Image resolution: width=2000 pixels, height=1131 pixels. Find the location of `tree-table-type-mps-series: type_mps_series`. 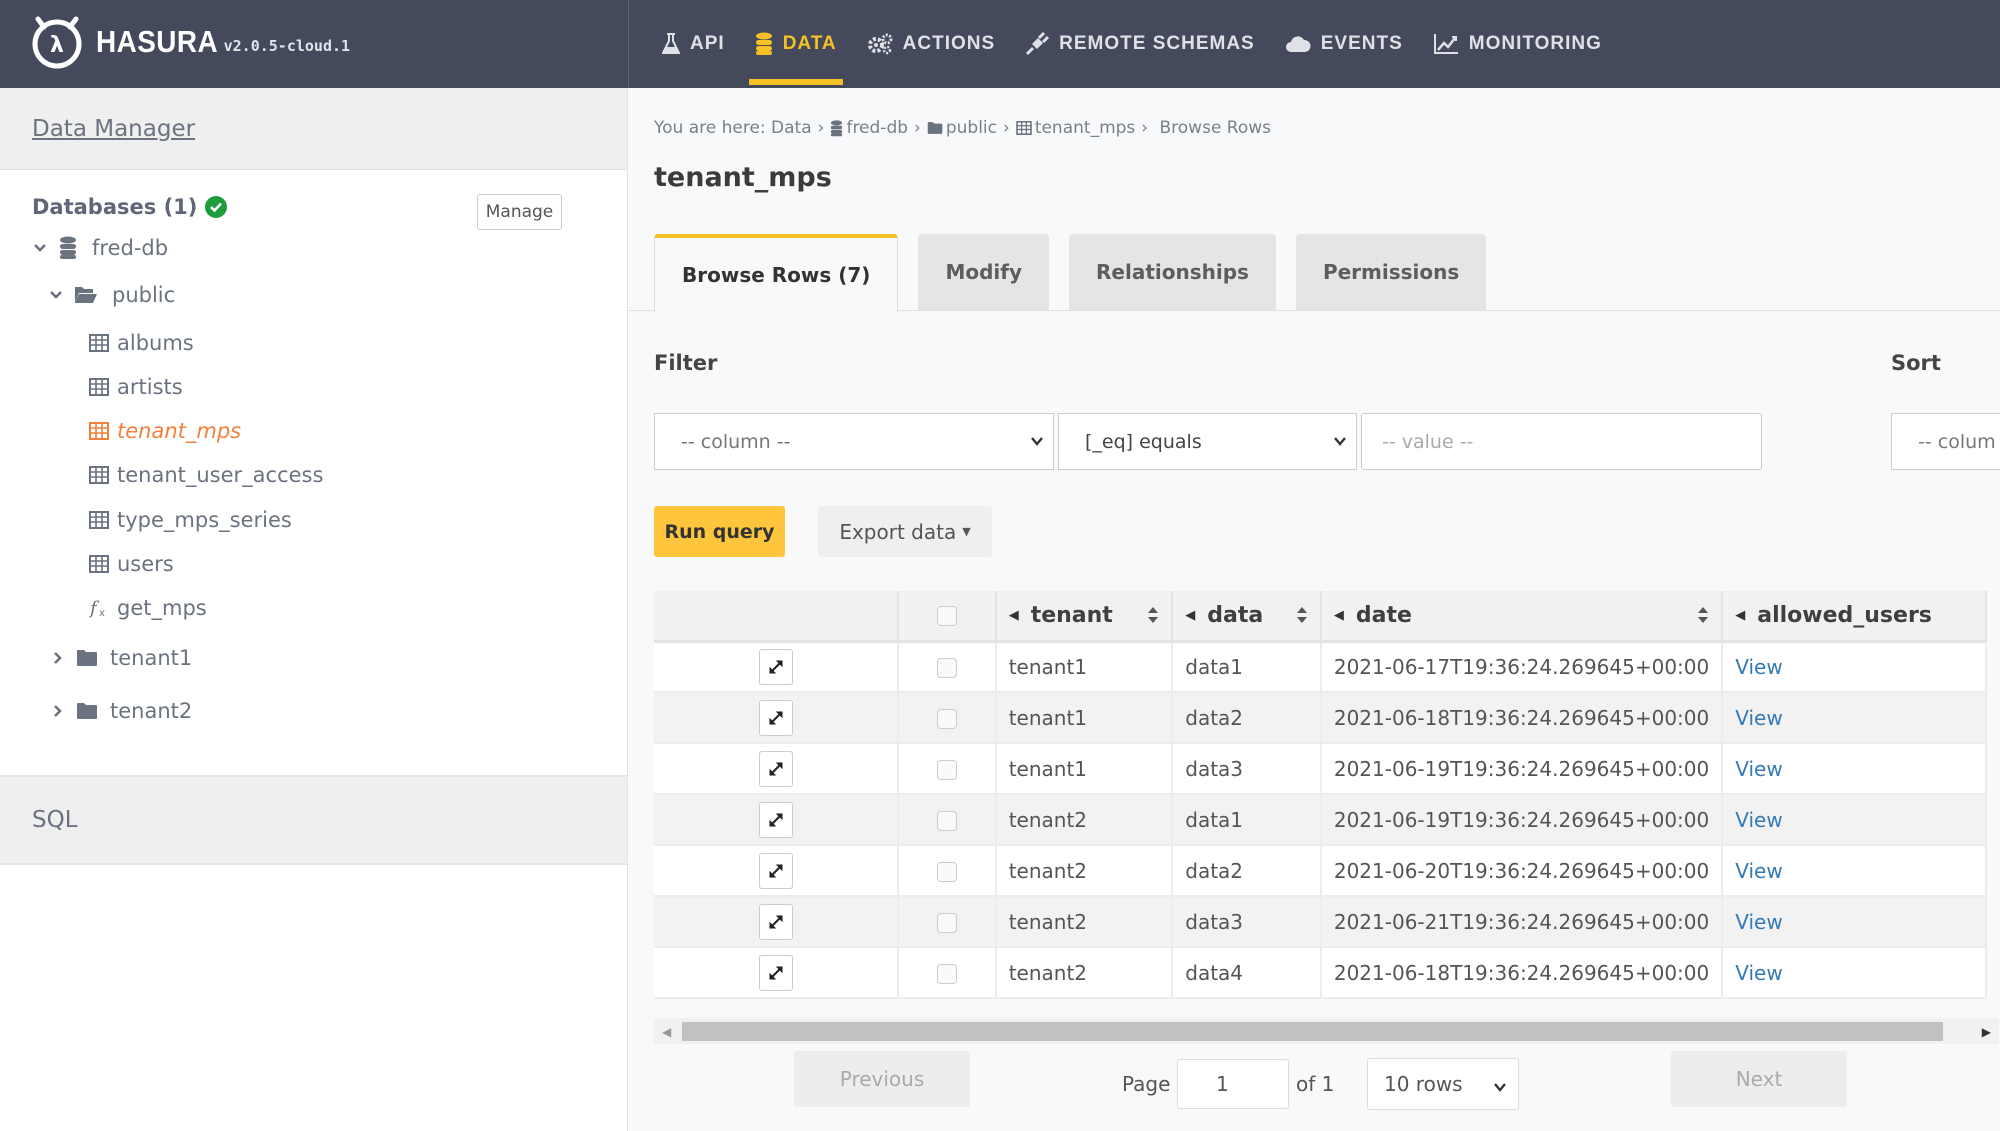

tree-table-type-mps-series: type_mps_series is located at coordinates (190, 520).